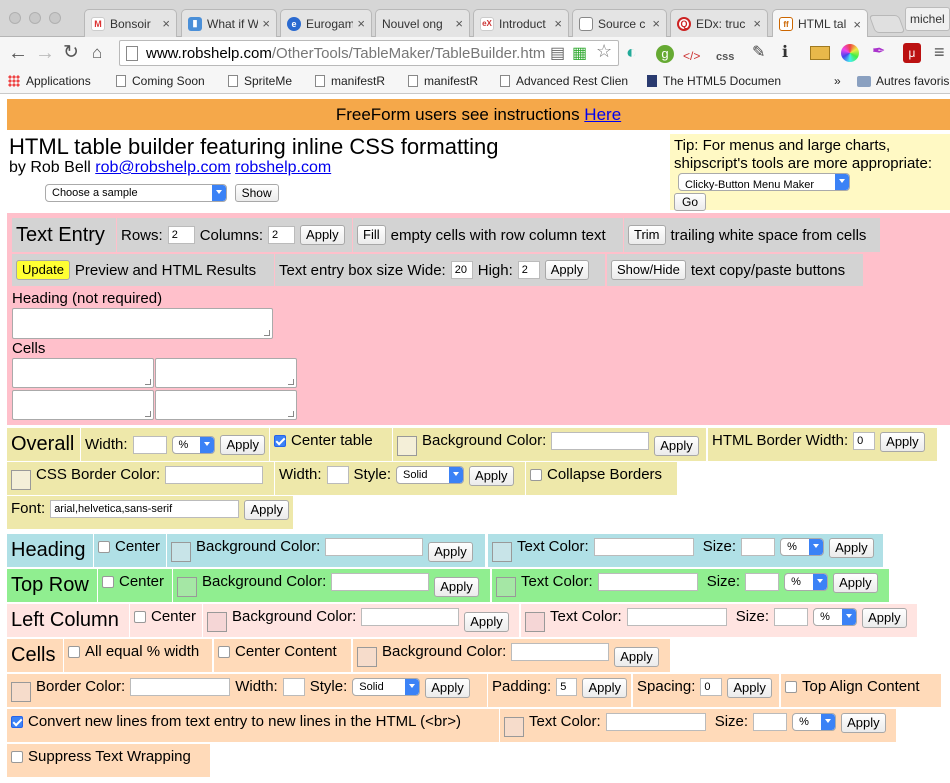 This screenshot has height=783, width=950. Describe the element at coordinates (835, 617) in the screenshot. I see `left-column-size-unit-select: %` at that location.